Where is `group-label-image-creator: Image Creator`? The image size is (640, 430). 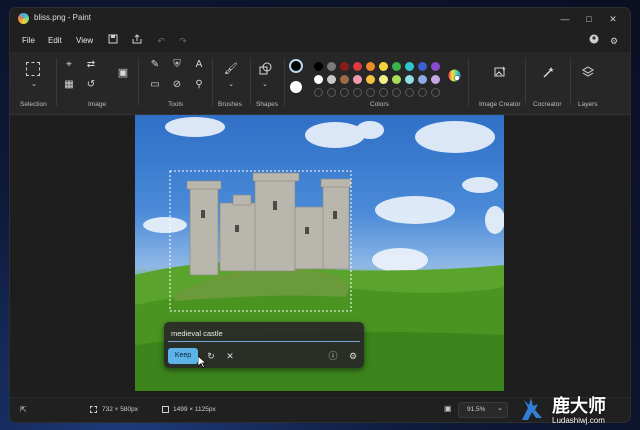 group-label-image-creator: Image Creator is located at coordinates (500, 104).